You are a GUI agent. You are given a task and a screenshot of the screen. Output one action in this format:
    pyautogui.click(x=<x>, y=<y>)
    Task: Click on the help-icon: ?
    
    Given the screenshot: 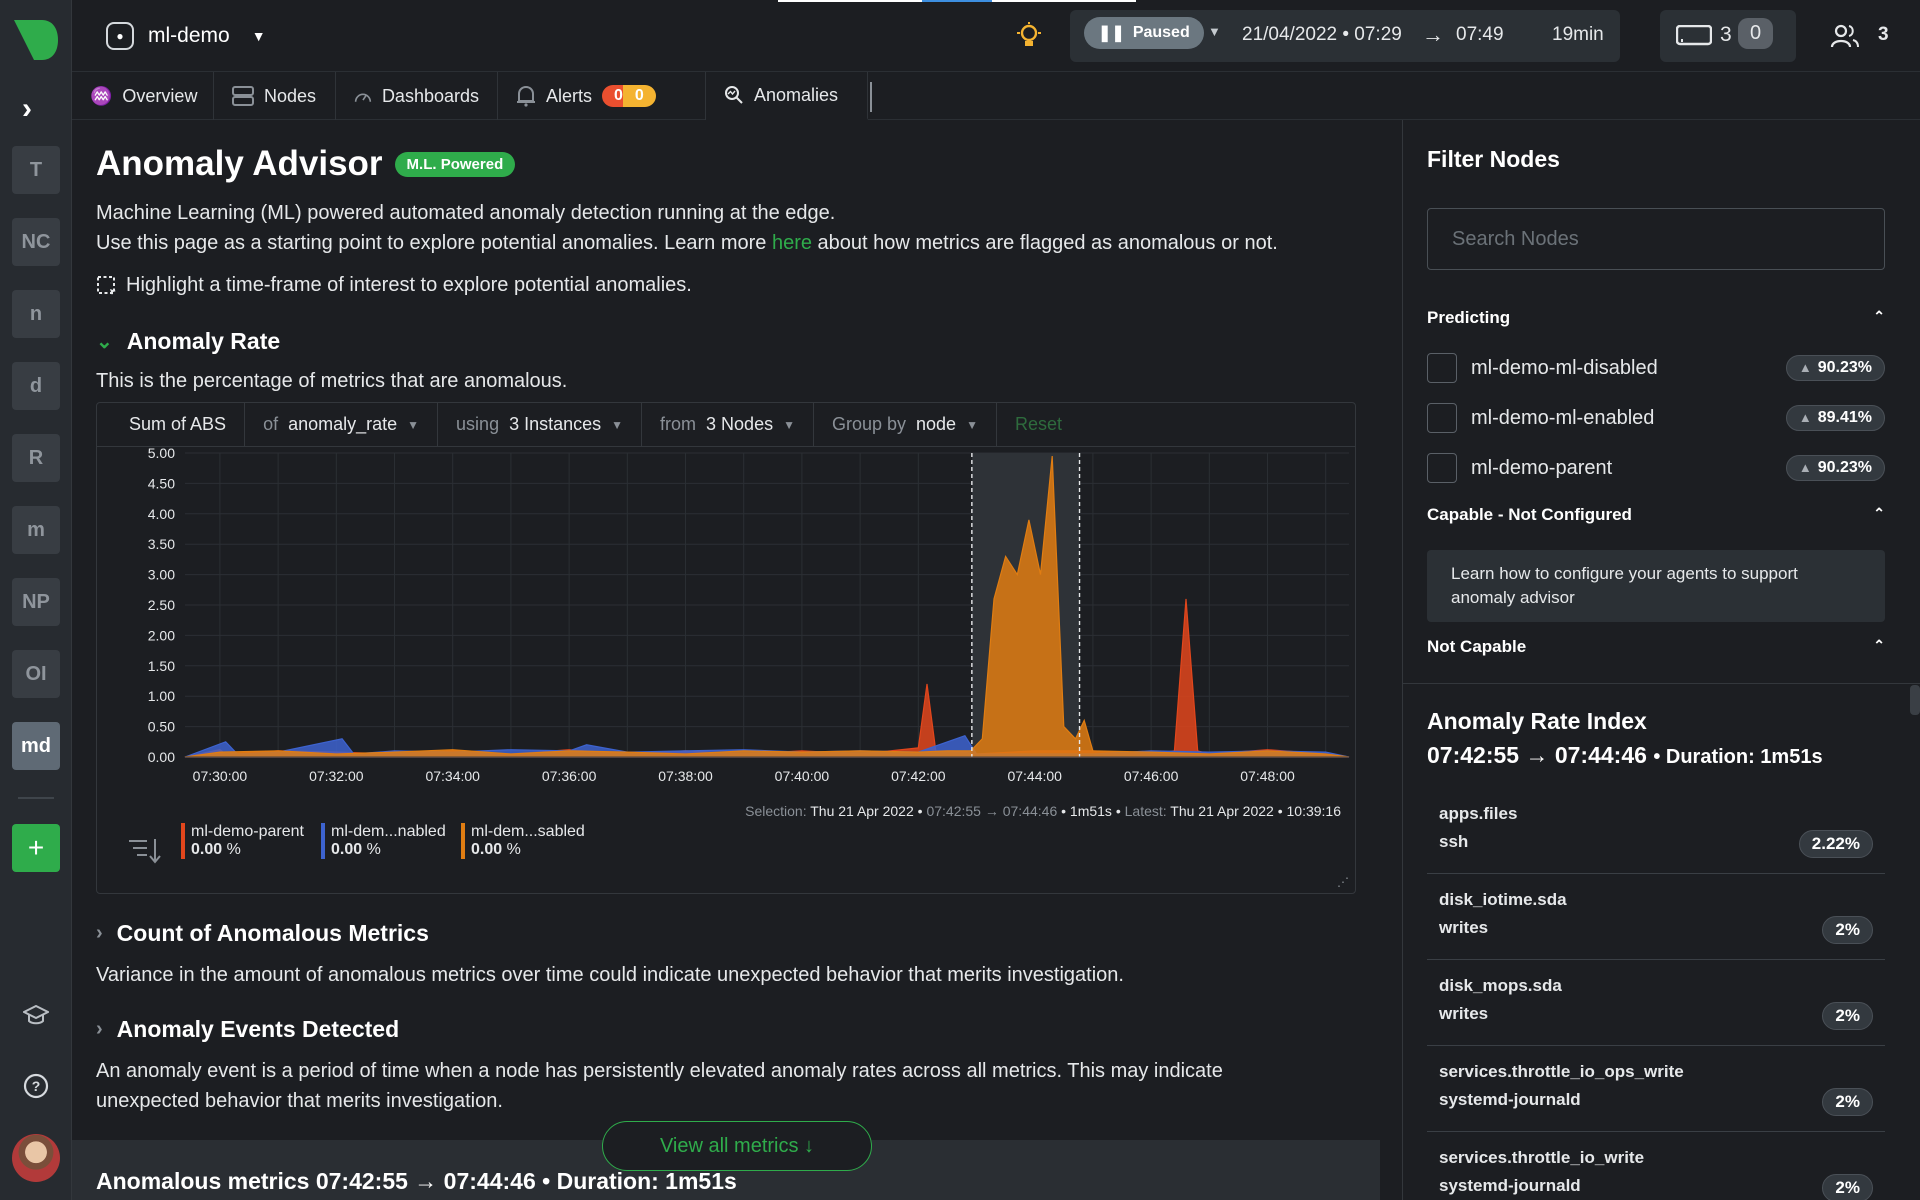 What is the action you would take?
    pyautogui.click(x=36, y=1086)
    